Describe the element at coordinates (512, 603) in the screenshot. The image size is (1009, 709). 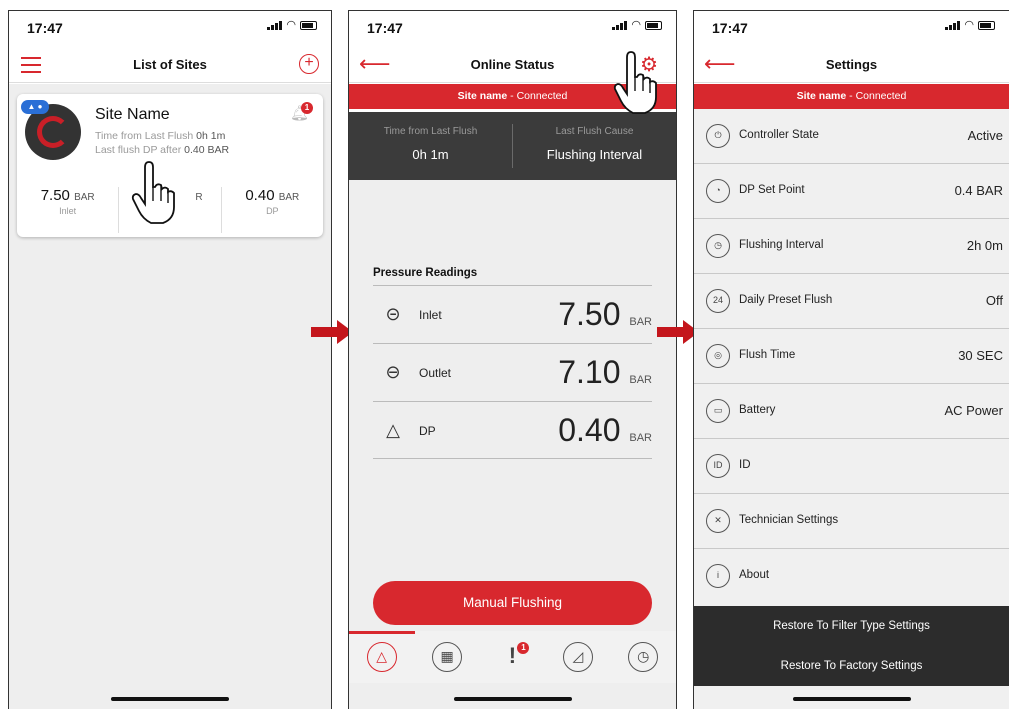
I see `manual-flushing-button: Manual Flushing` at that location.